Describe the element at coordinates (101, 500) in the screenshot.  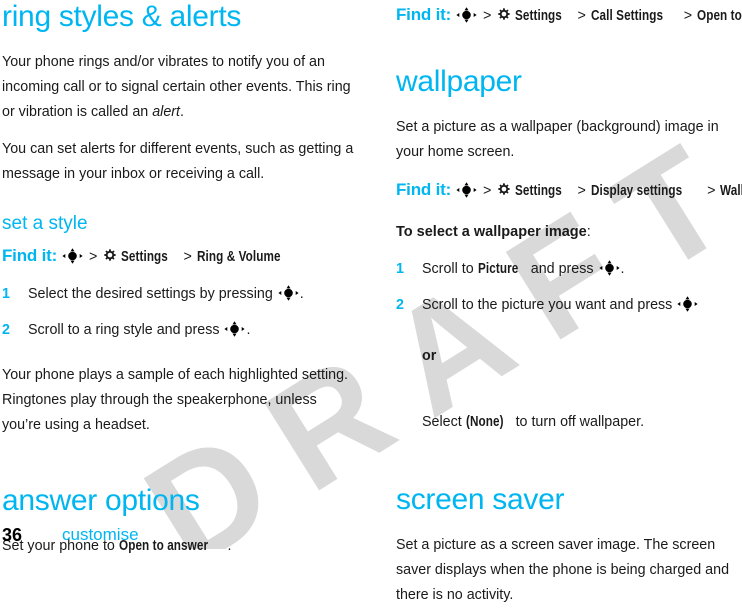
I see `heading-answer-options: answer options` at that location.